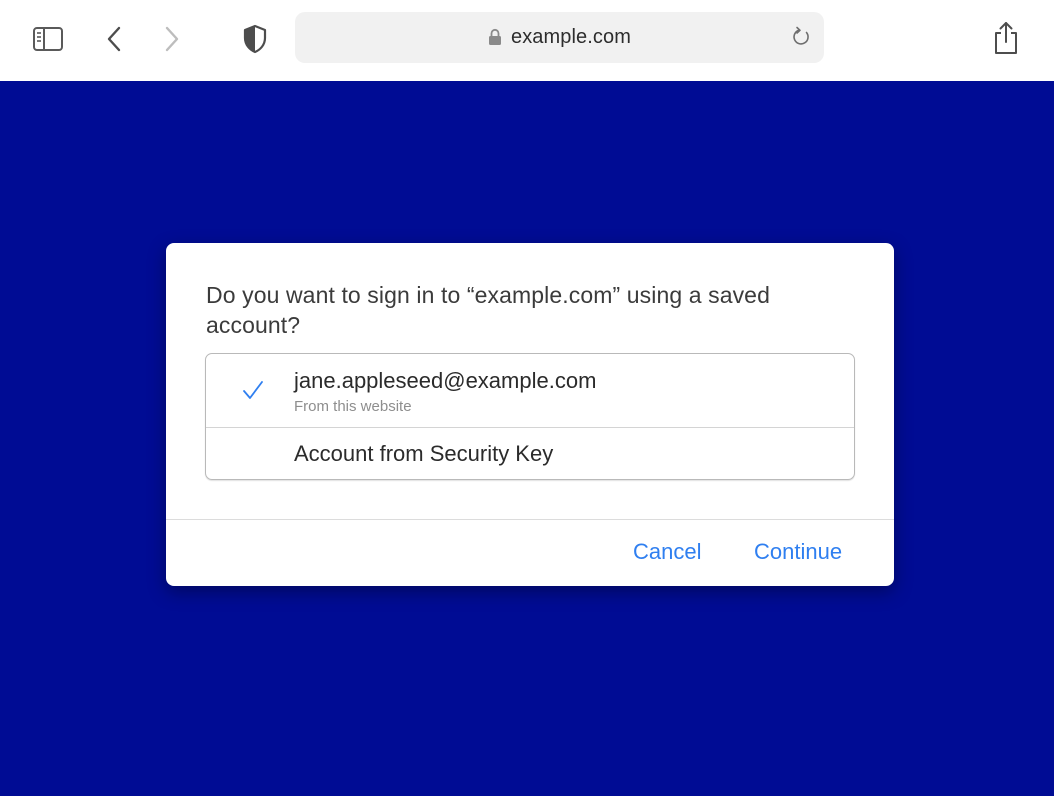 The image size is (1054, 796). Describe the element at coordinates (495, 37) in the screenshot. I see `lock-icon` at that location.